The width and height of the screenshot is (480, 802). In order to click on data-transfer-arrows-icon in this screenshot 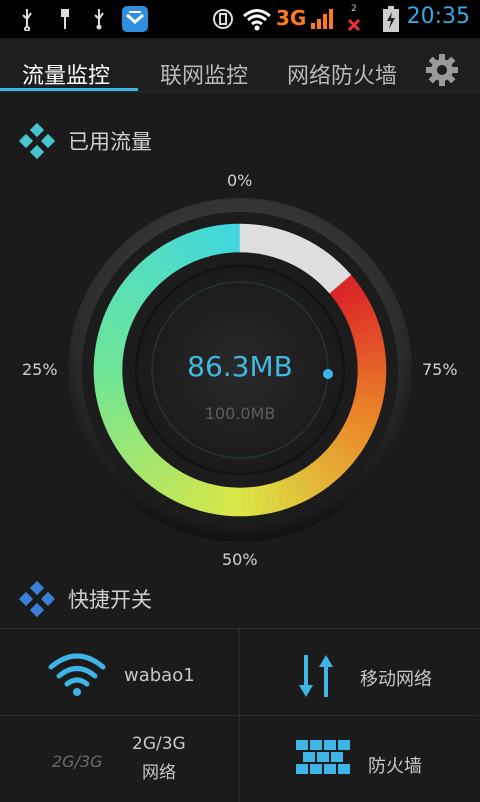, I will do `click(316, 678)`.